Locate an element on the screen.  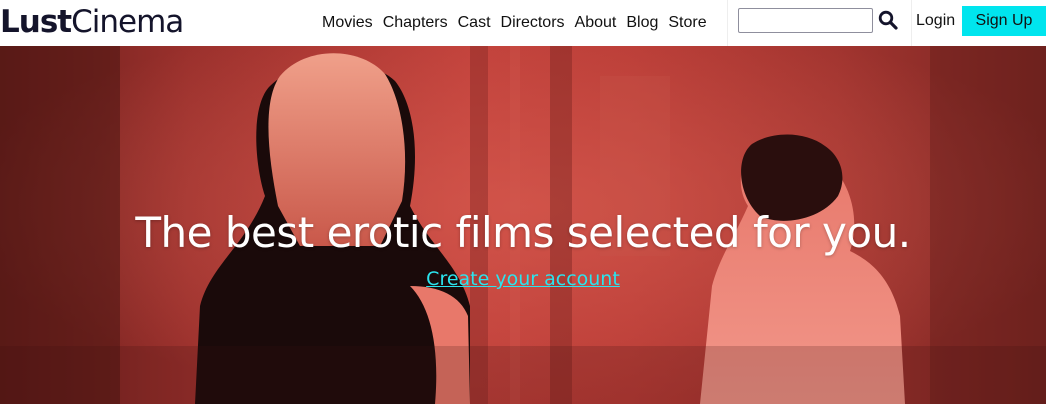
site-logo: Lust Cinema is located at coordinates (92, 23).